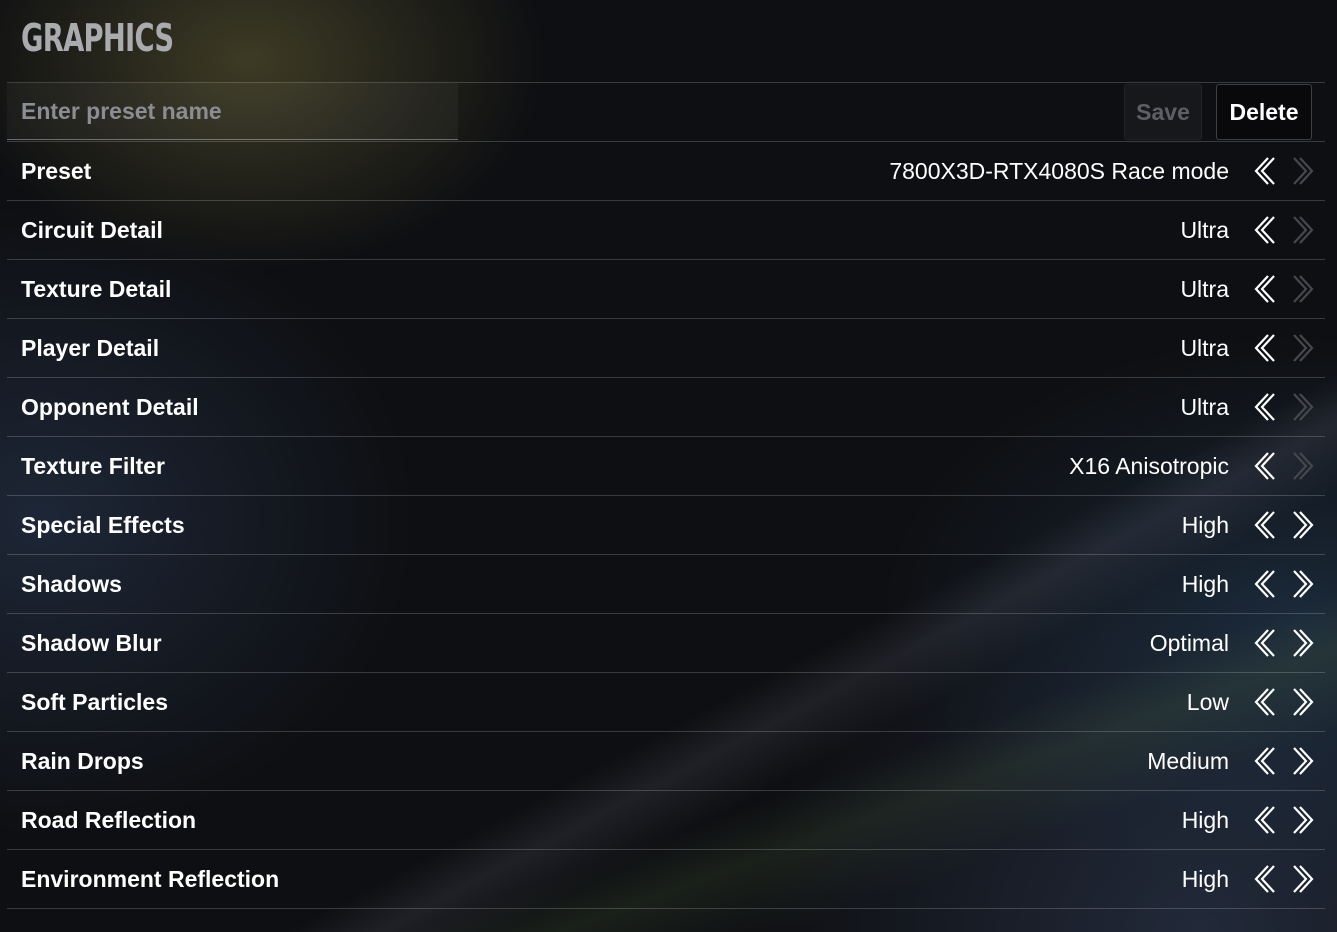  Describe the element at coordinates (97, 38) in the screenshot. I see `page-title: GRAPHICS` at that location.